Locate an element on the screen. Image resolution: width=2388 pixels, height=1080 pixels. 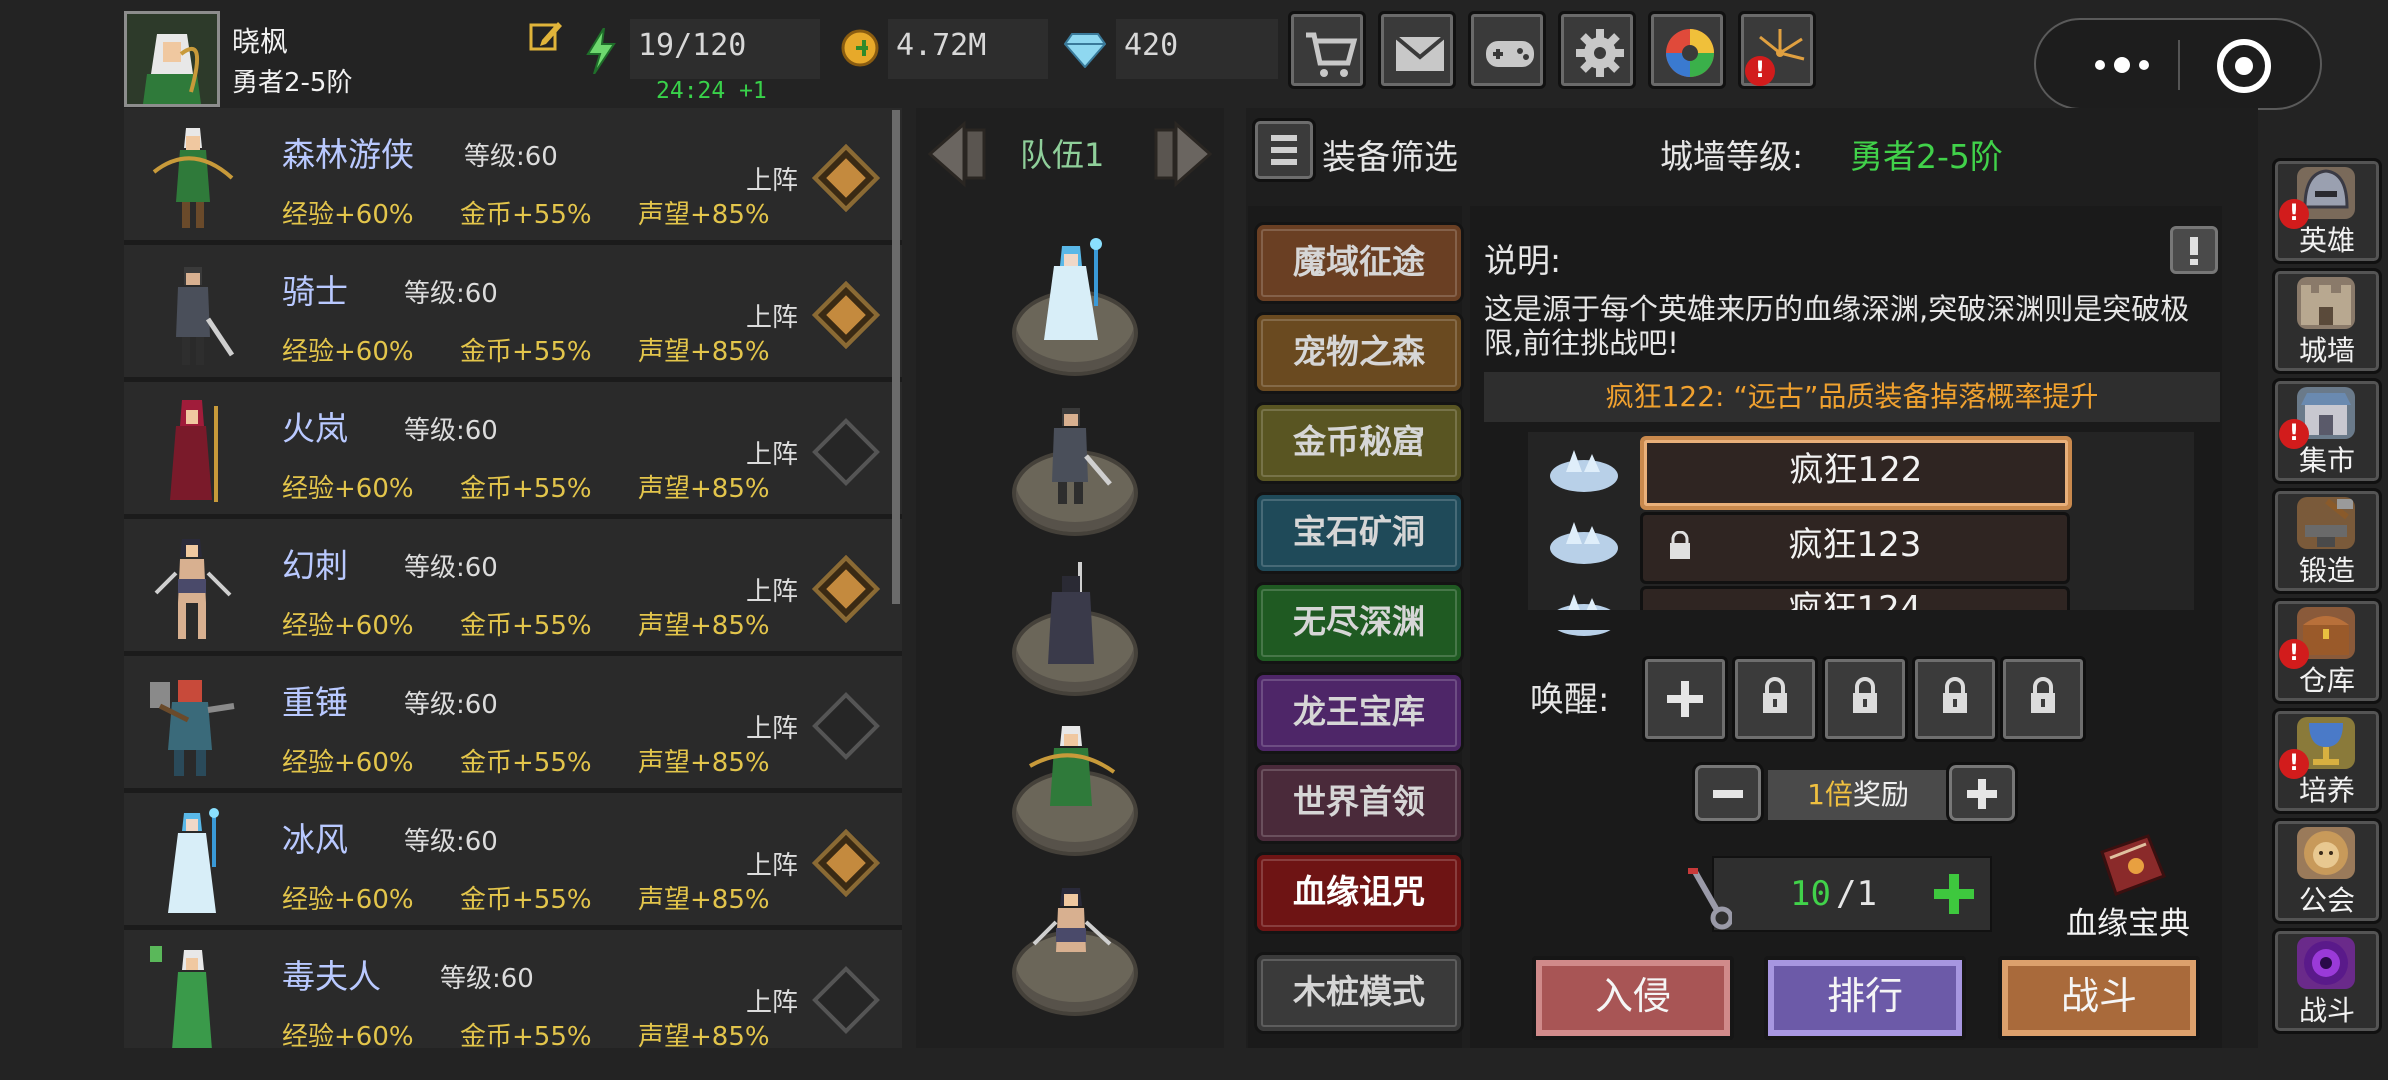
sidebar-label: 公会 is located at coordinates (2326, 900).